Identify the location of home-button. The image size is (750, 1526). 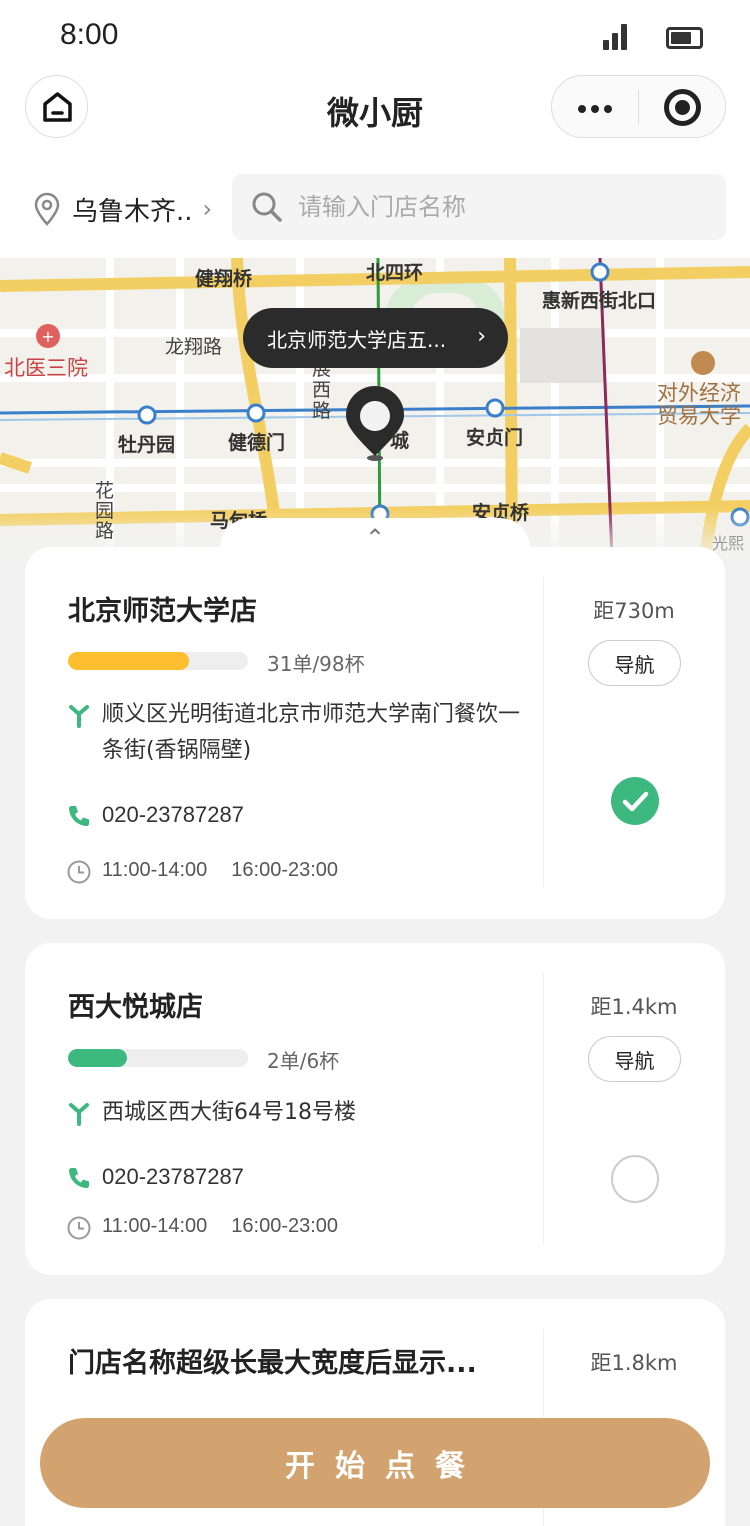
(56, 106).